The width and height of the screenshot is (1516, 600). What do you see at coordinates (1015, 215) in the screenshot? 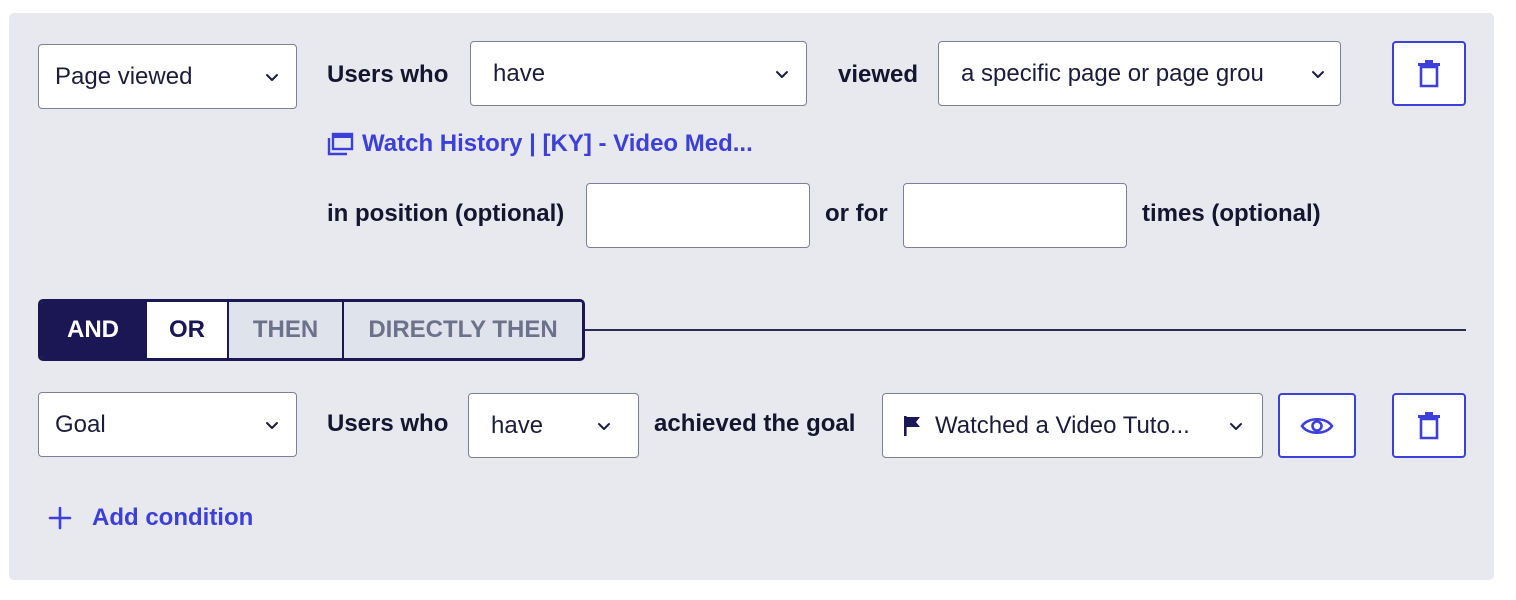
I see `times-input` at bounding box center [1015, 215].